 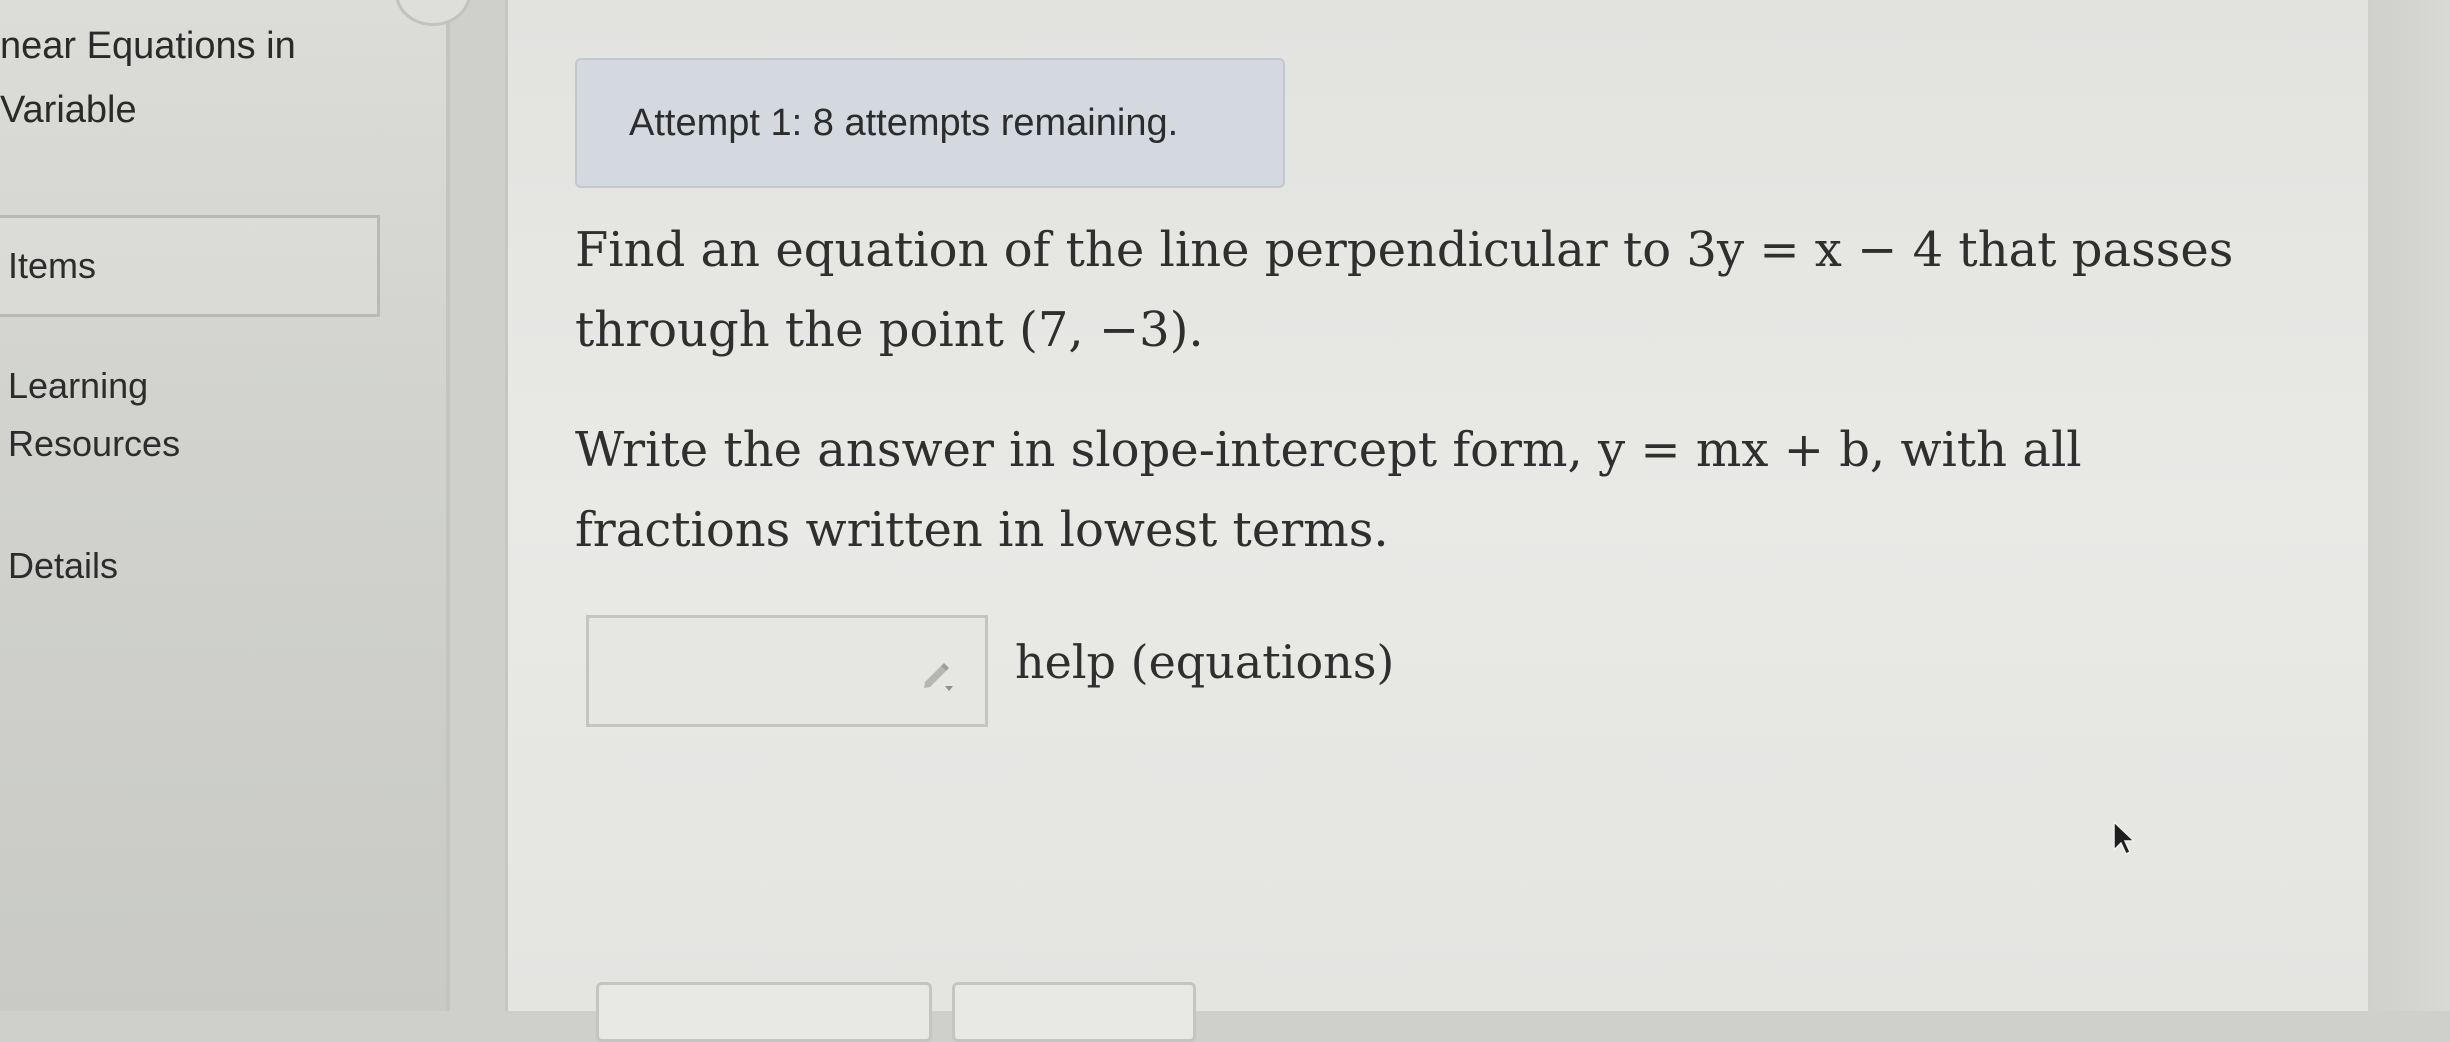 What do you see at coordinates (764, 1012) in the screenshot?
I see `submit-button` at bounding box center [764, 1012].